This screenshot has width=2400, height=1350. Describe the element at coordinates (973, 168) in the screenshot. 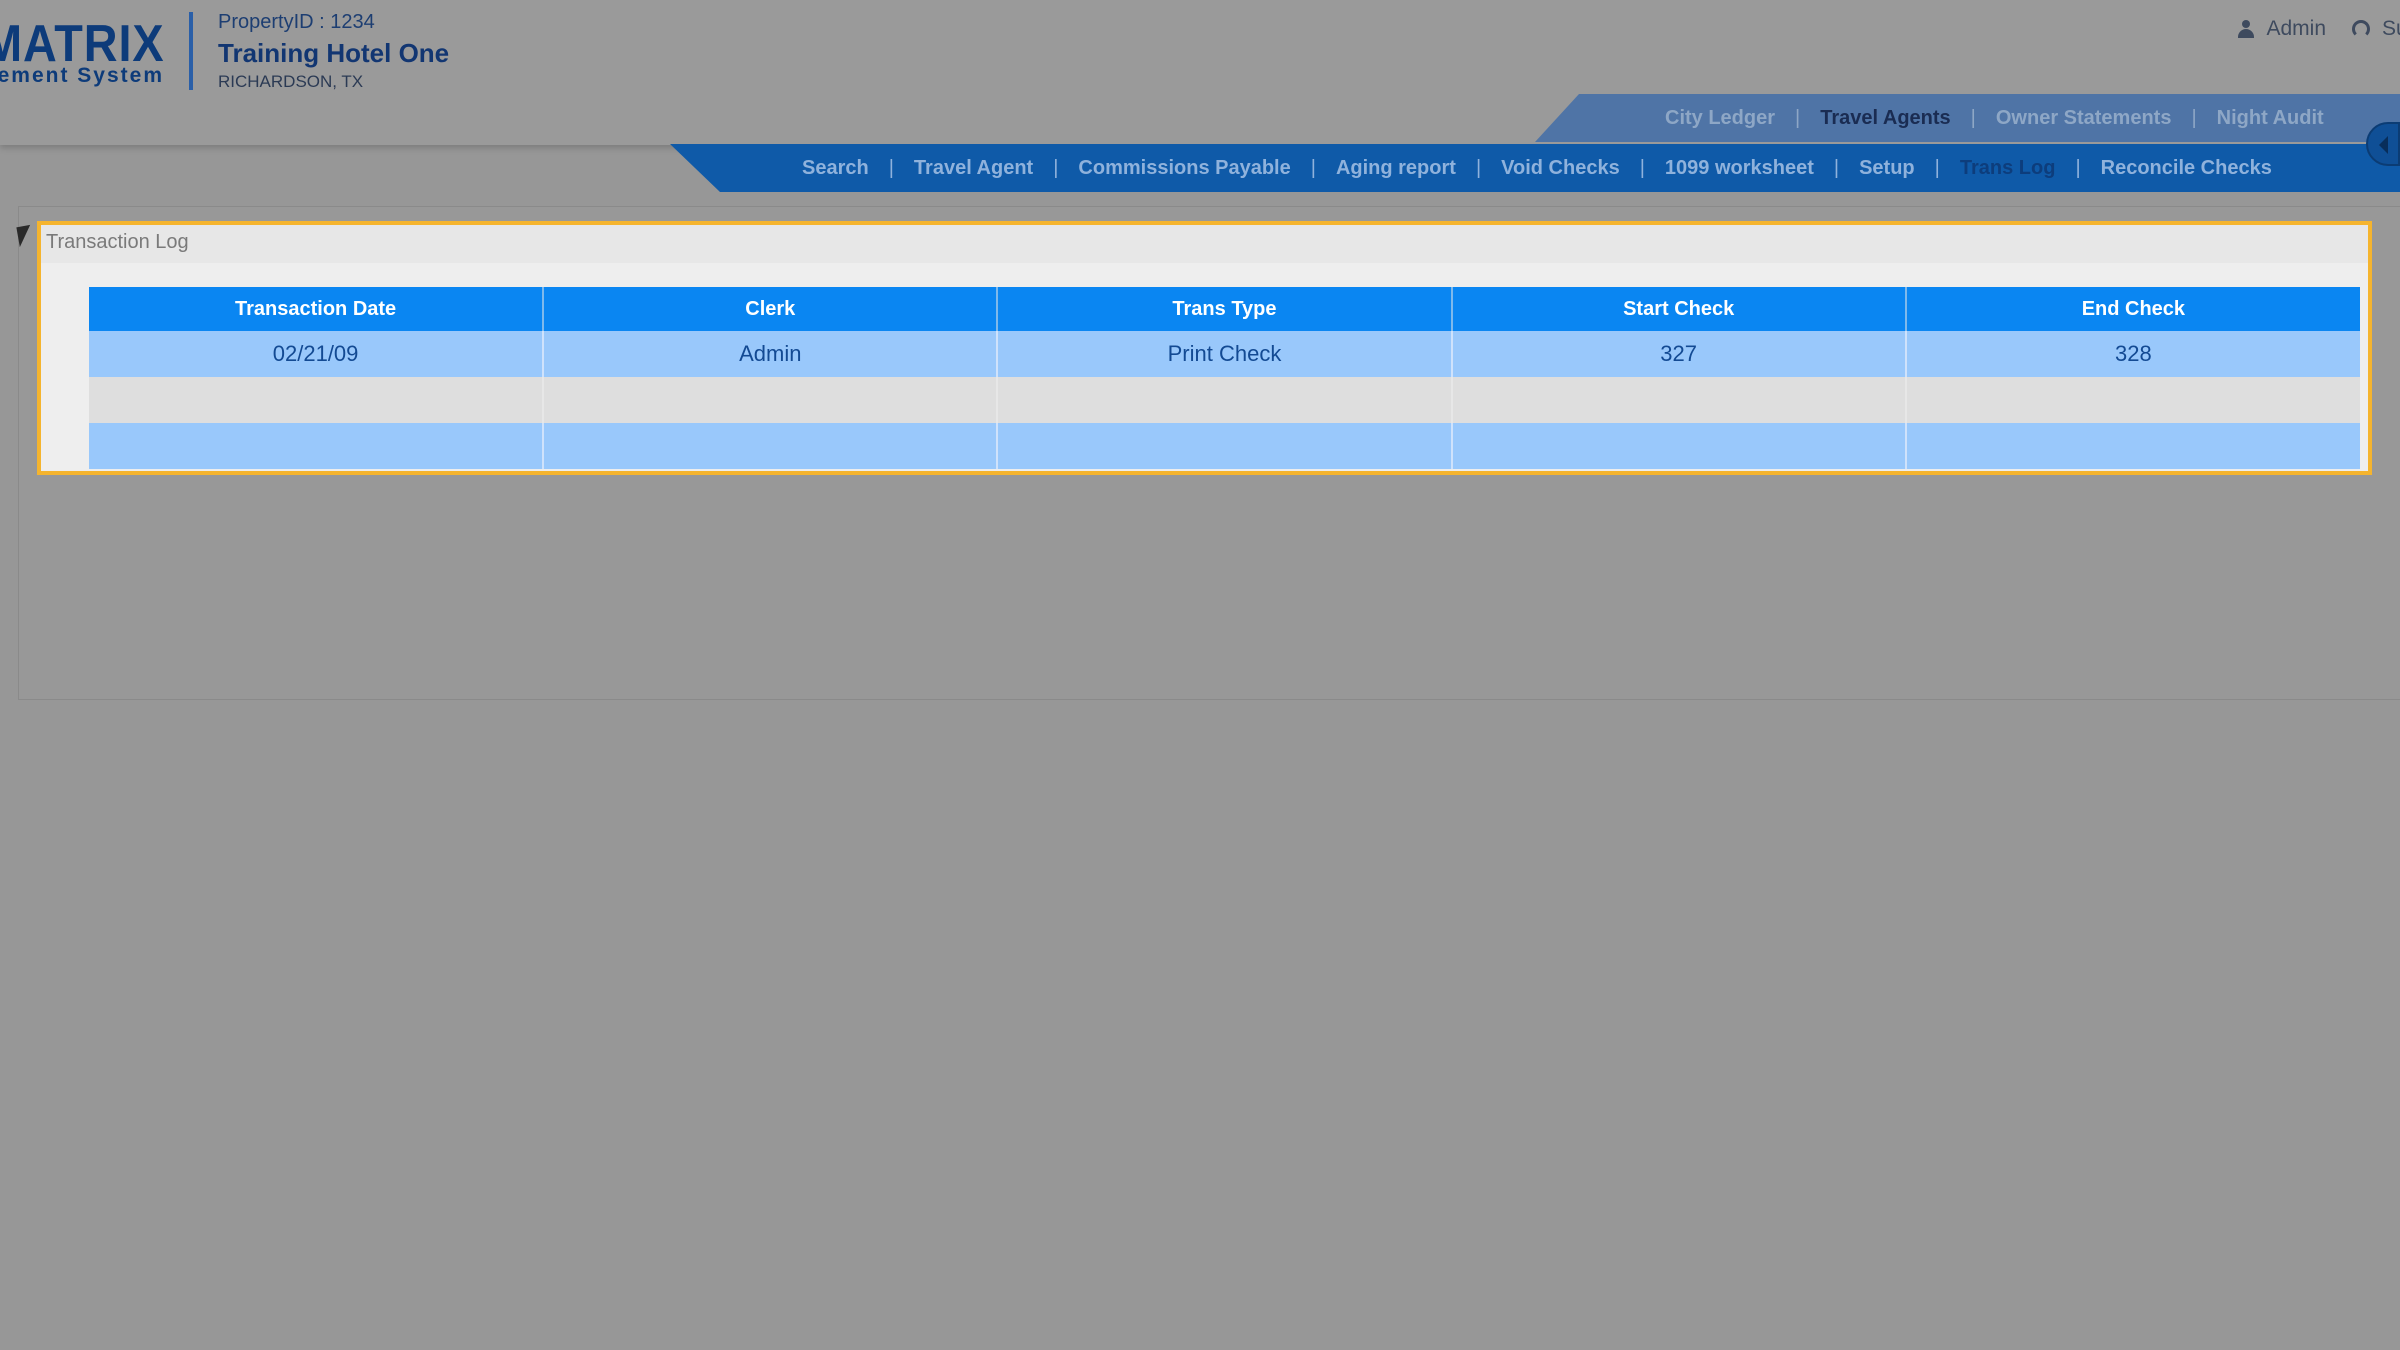

I see `nav-travel-agent: Travel Agent` at that location.